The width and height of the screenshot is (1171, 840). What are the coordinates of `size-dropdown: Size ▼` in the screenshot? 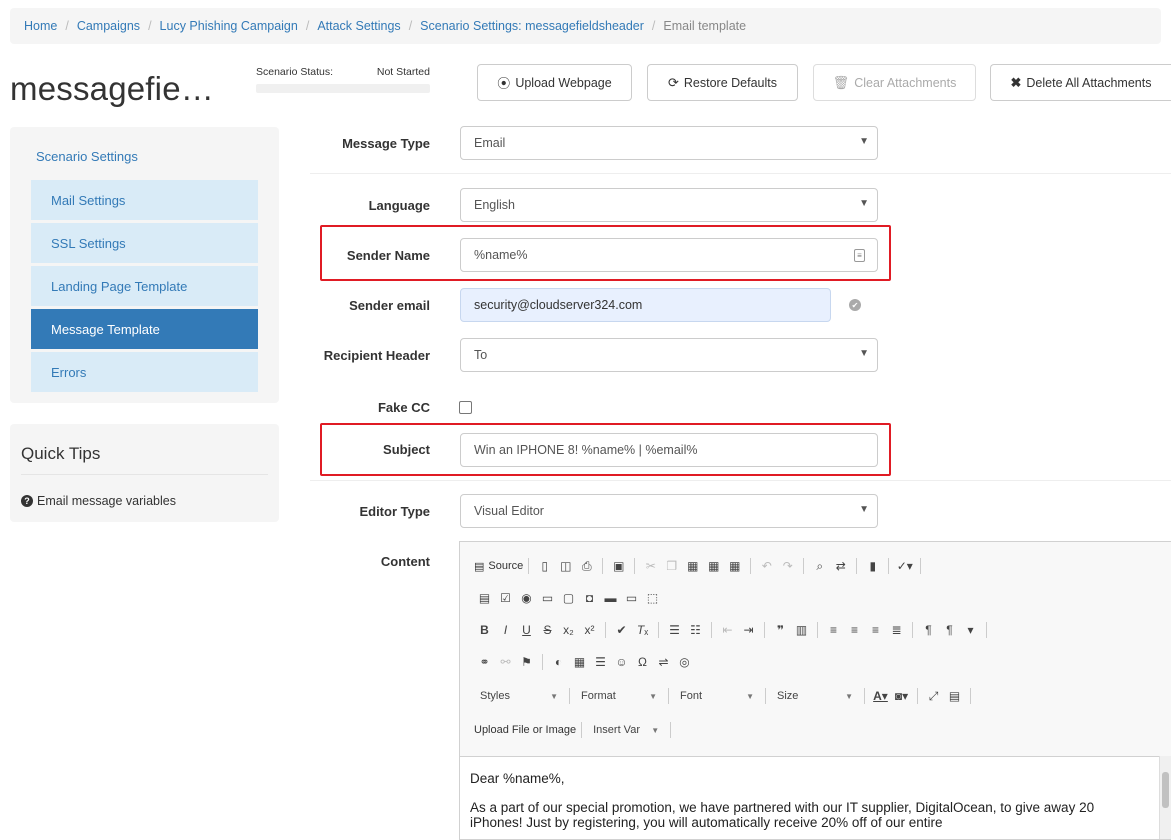 It's located at (815, 696).